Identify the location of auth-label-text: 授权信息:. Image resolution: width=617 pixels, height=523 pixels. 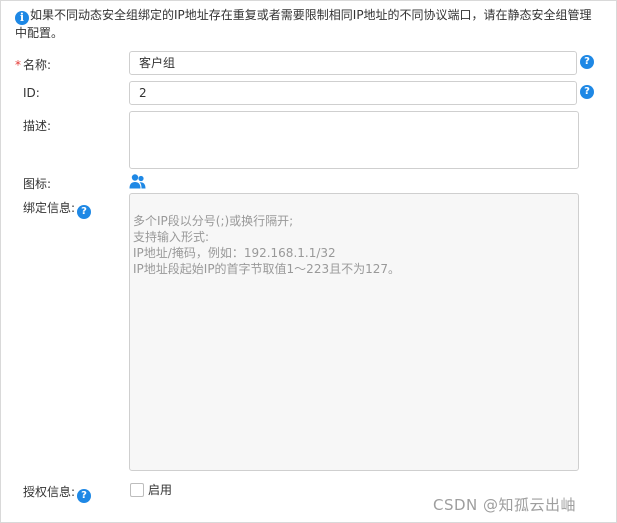
(49, 492).